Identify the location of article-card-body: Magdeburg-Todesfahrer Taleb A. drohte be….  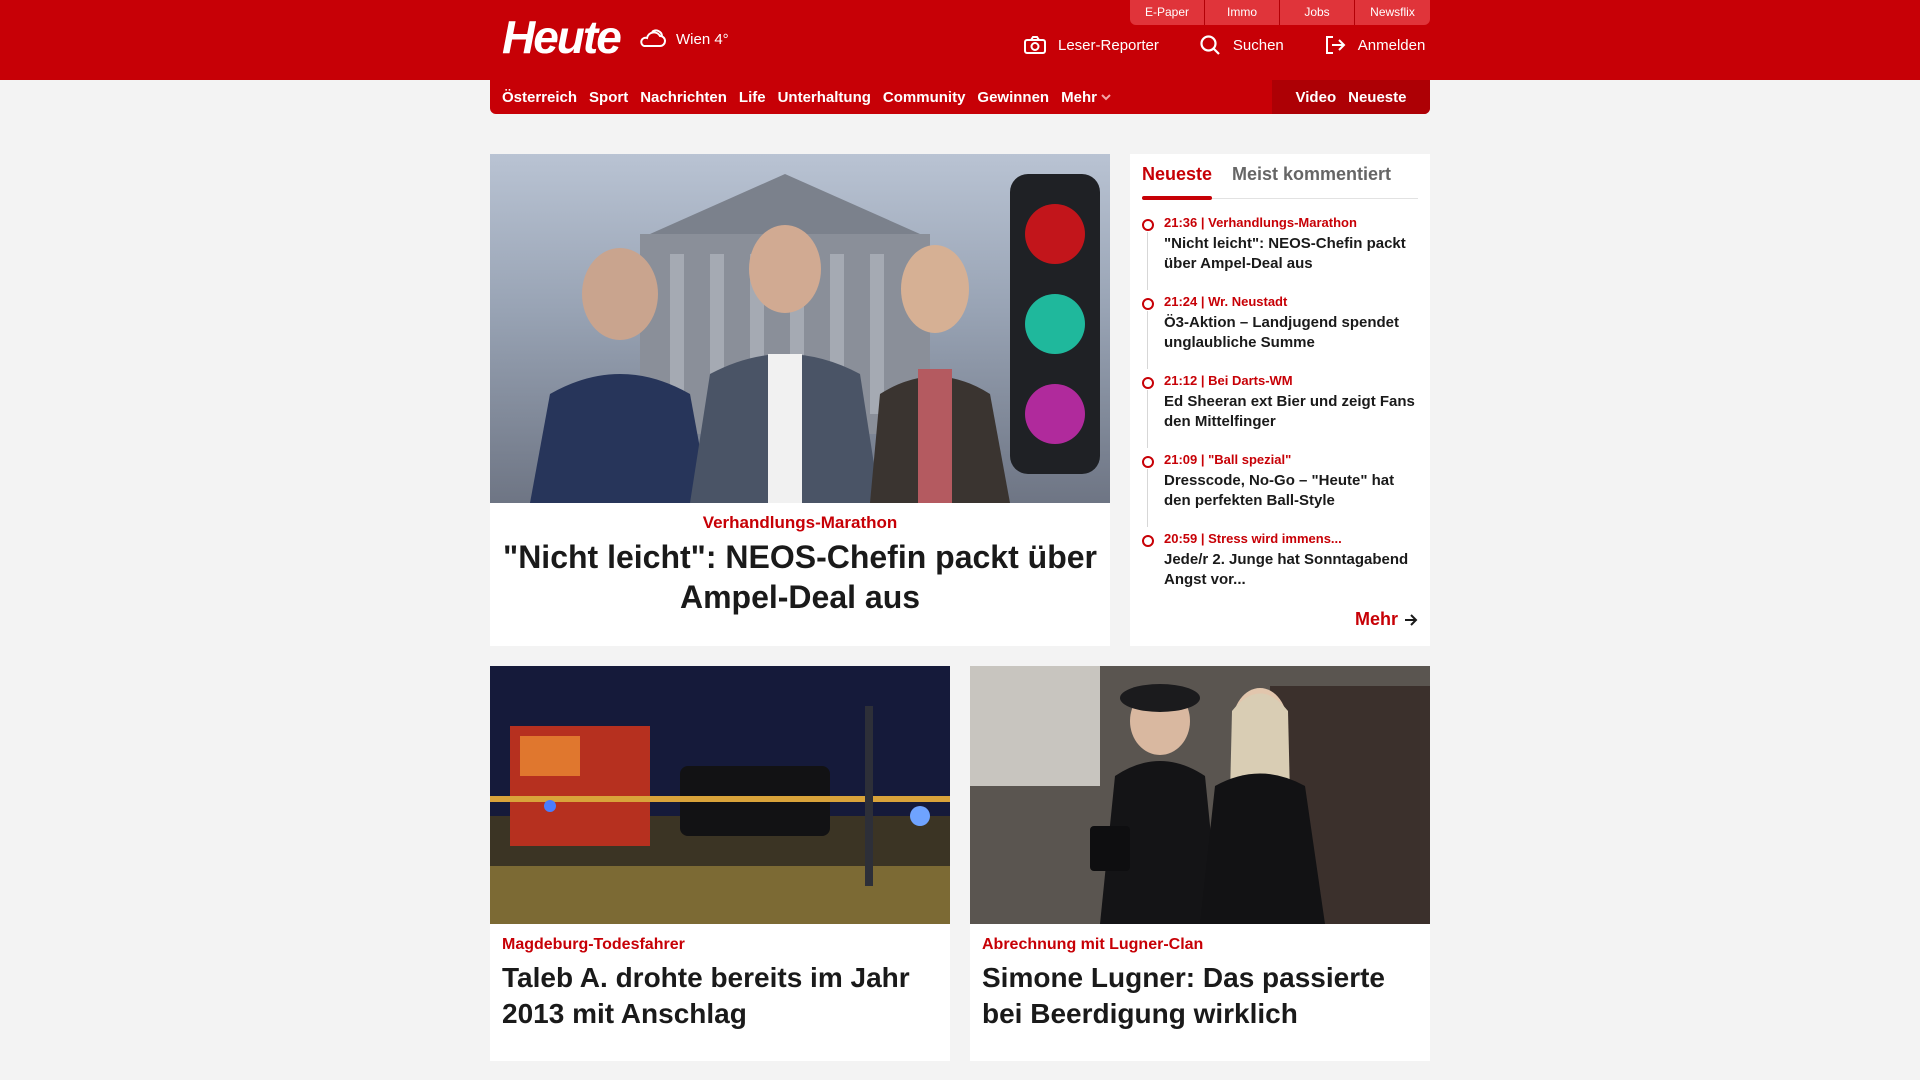
(720, 978).